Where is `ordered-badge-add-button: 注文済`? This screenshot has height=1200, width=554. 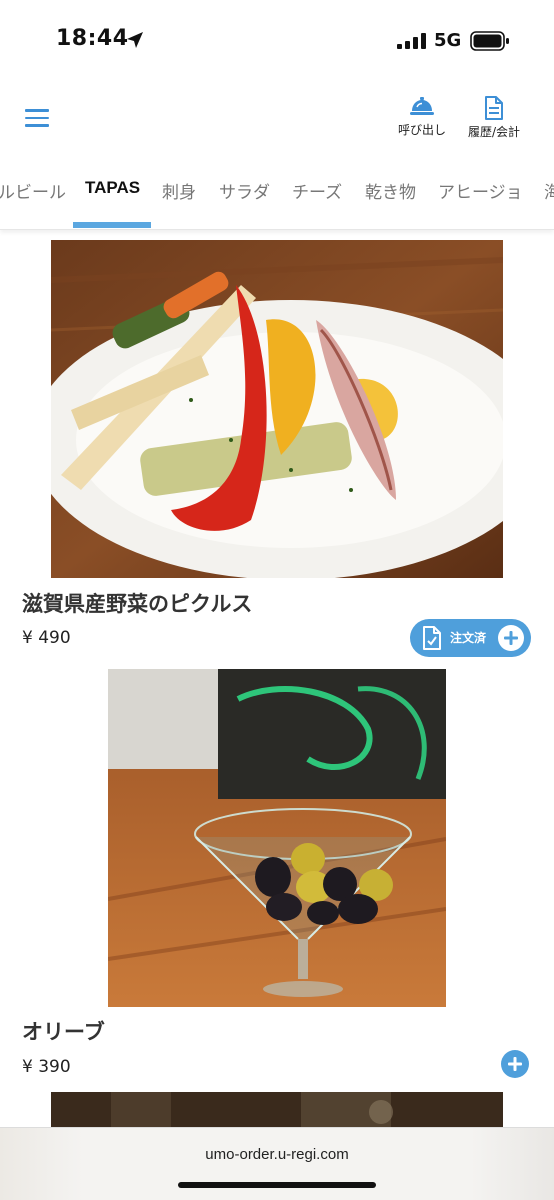 ordered-badge-add-button: 注文済 is located at coordinates (470, 638).